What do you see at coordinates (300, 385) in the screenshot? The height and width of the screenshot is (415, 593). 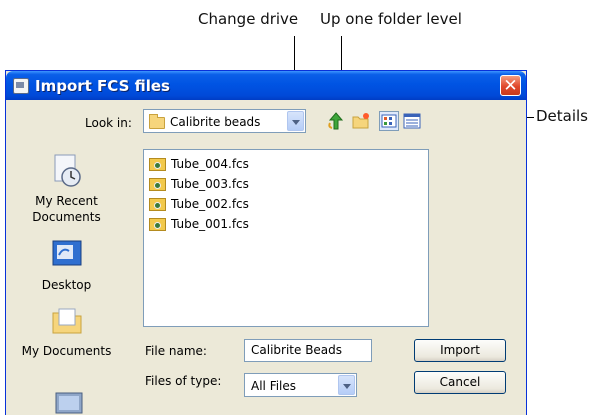 I see `files-of-type-select: All Files` at bounding box center [300, 385].